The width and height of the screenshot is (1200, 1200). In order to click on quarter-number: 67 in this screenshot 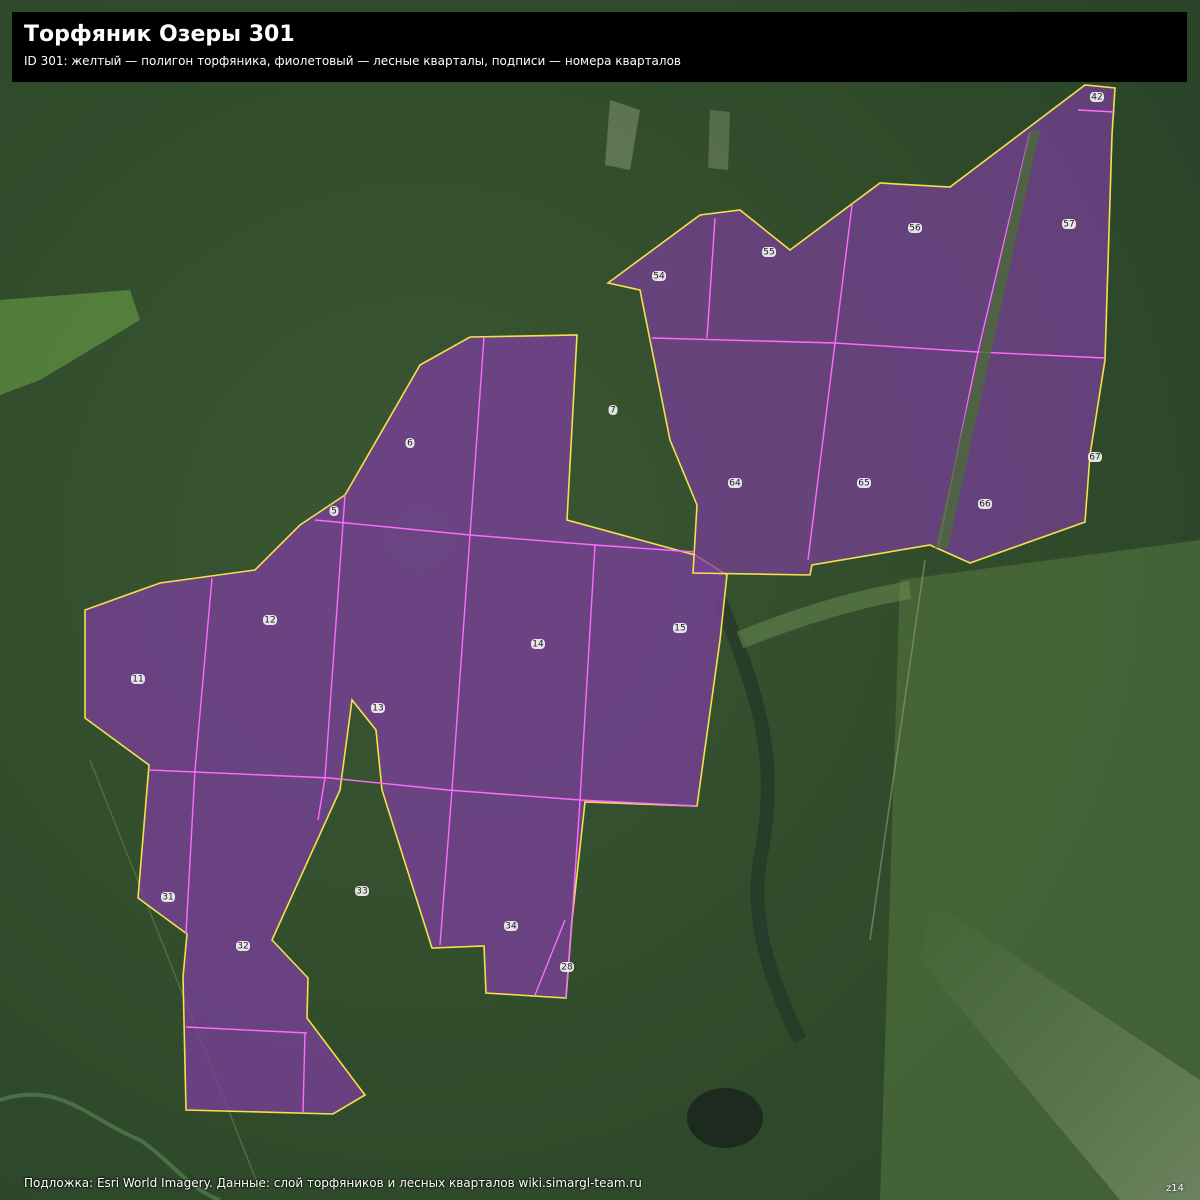, I will do `click(1094, 458)`.